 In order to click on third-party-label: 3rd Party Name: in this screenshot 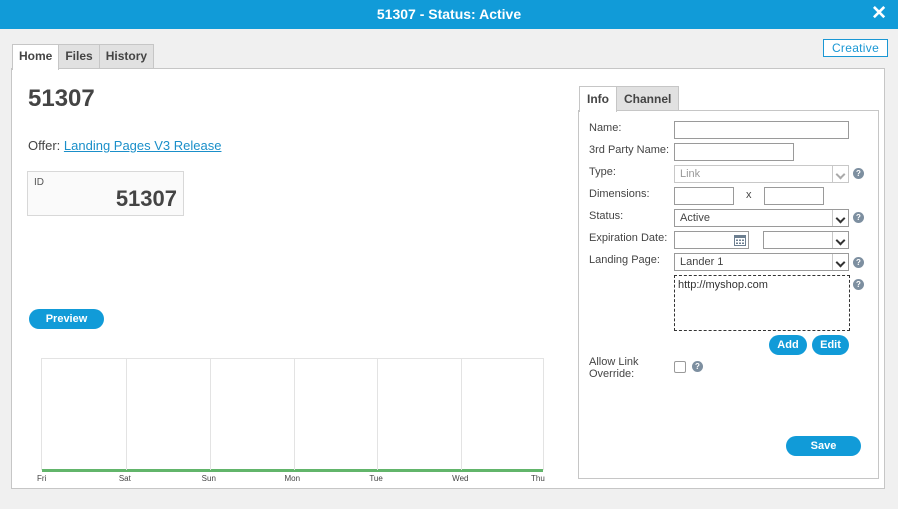, I will do `click(629, 150)`.